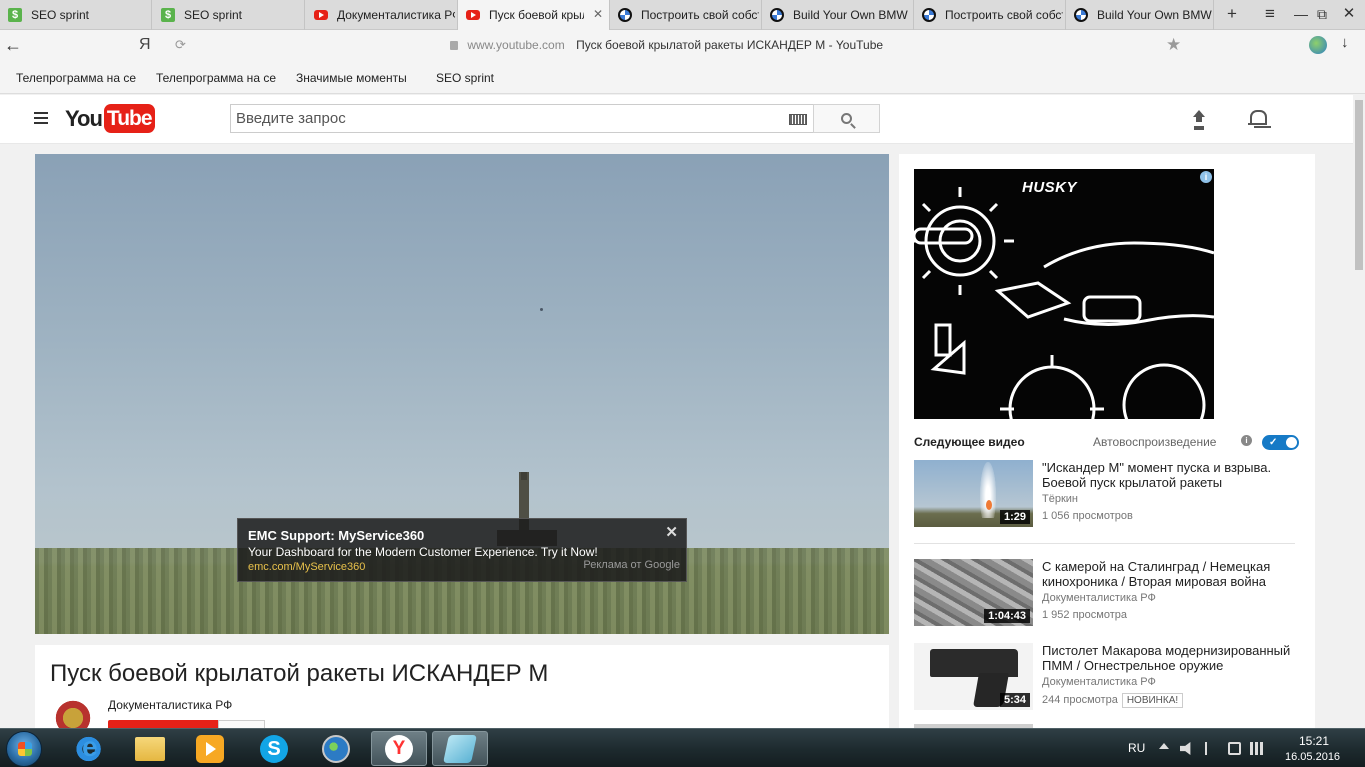  Describe the element at coordinates (973, 592) in the screenshot. I see `video-thumbnail: 1:04:43` at that location.